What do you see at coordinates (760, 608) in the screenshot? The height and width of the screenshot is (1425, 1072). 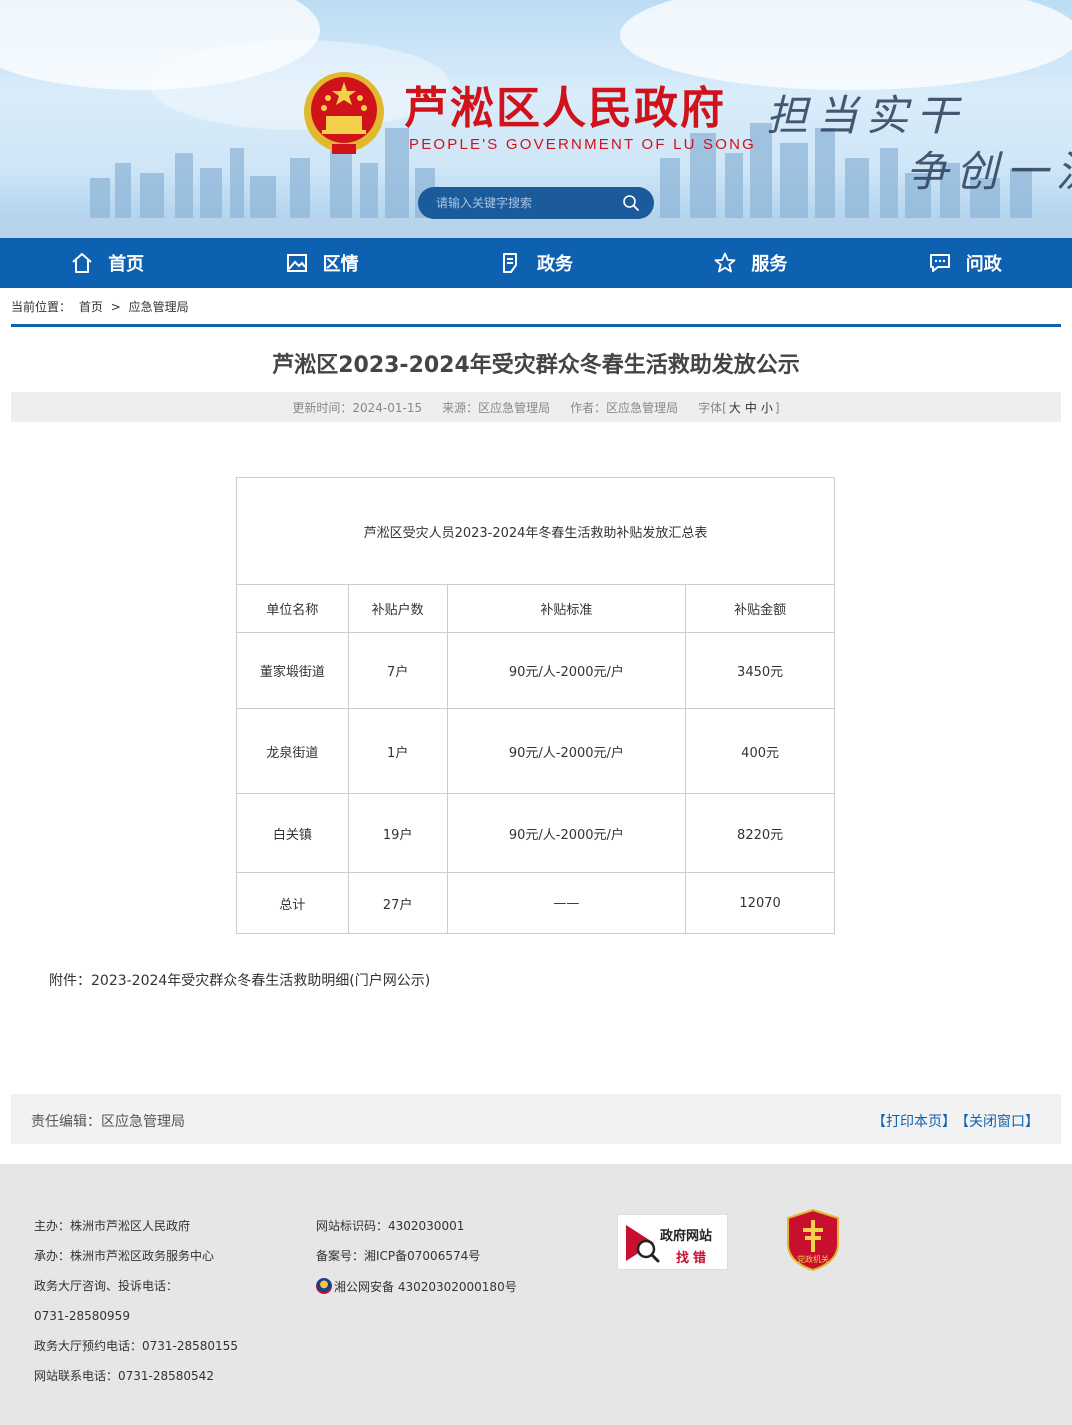 I see `table-header-cell: 补贴金额` at bounding box center [760, 608].